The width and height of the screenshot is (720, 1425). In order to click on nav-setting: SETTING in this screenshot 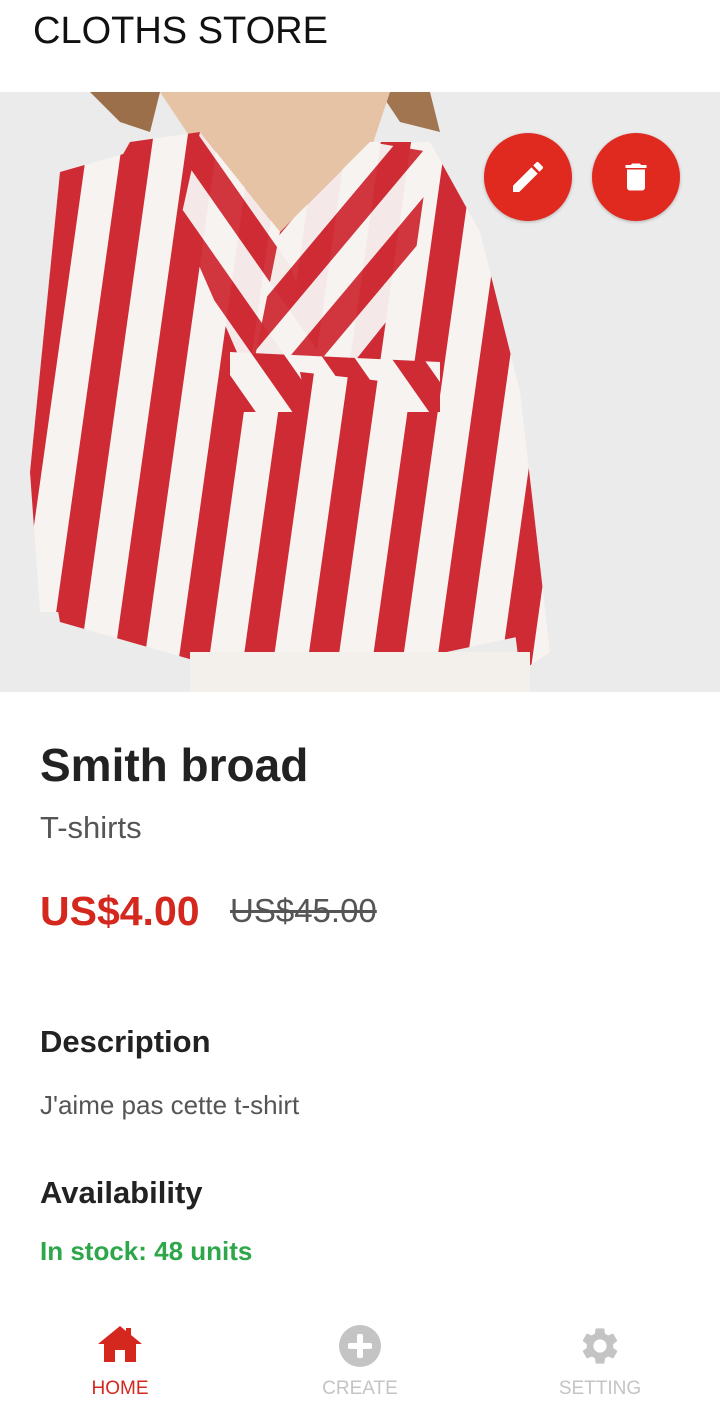, I will do `click(600, 1367)`.